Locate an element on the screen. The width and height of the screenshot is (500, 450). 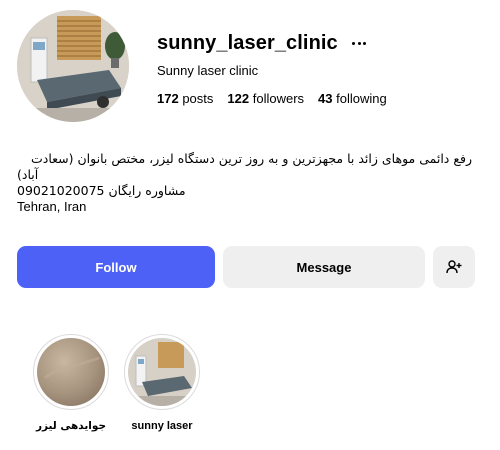
following-count: 43 is located at coordinates (325, 98).